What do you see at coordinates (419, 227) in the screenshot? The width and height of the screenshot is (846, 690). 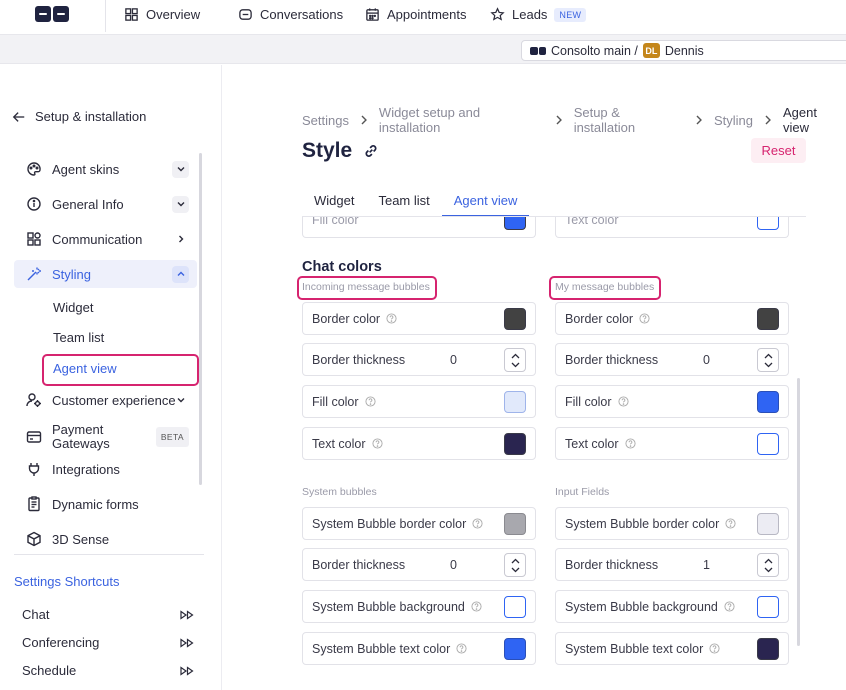 I see `fill-color-field-cut: Fill color` at bounding box center [419, 227].